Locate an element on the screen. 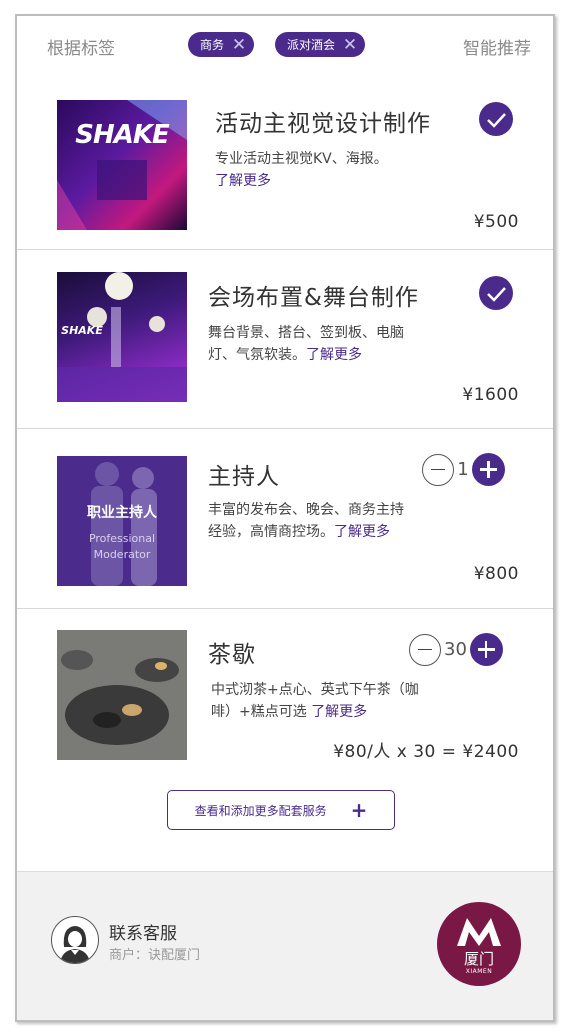  quantity-stepper: 1 is located at coordinates (463, 469).